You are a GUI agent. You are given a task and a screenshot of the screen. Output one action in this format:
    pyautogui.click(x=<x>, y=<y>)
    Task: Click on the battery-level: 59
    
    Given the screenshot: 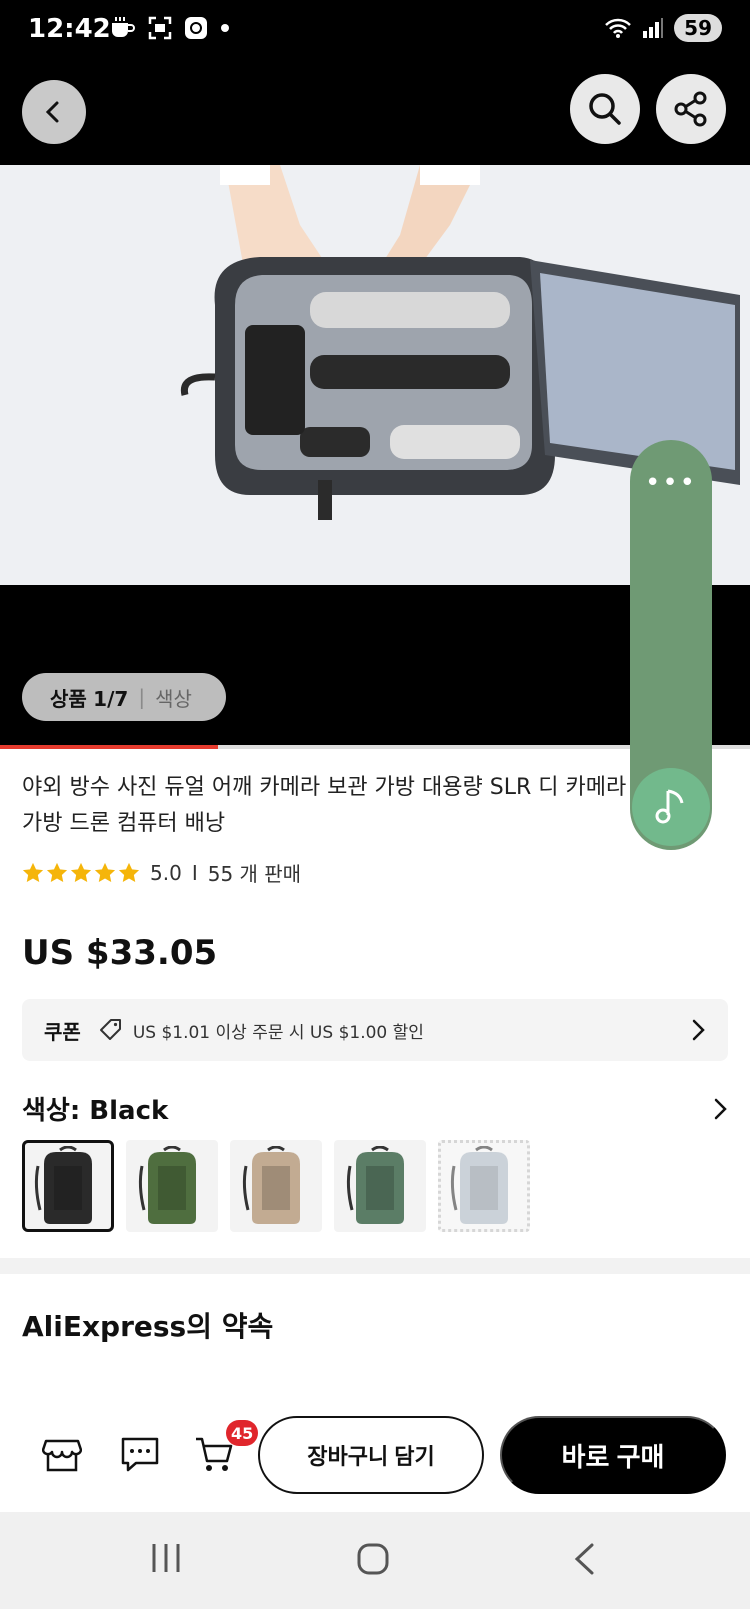 What is the action you would take?
    pyautogui.click(x=698, y=28)
    